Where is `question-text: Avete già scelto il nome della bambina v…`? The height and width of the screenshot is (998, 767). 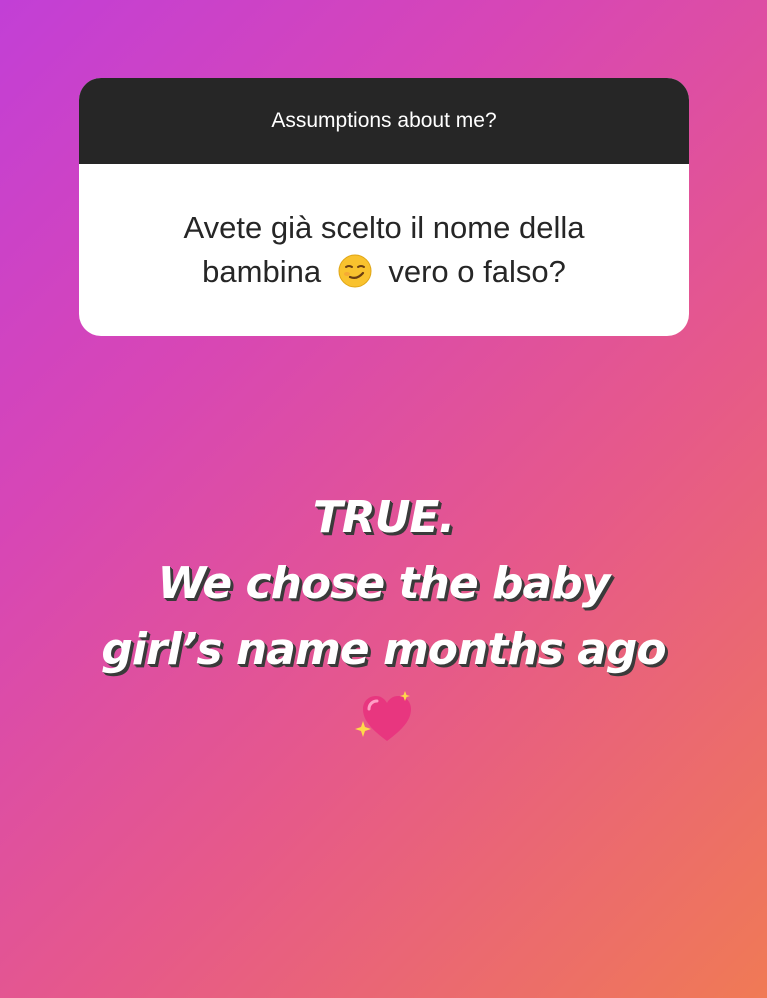
question-text: Avete già scelto il nome della bambina v… is located at coordinates (384, 250).